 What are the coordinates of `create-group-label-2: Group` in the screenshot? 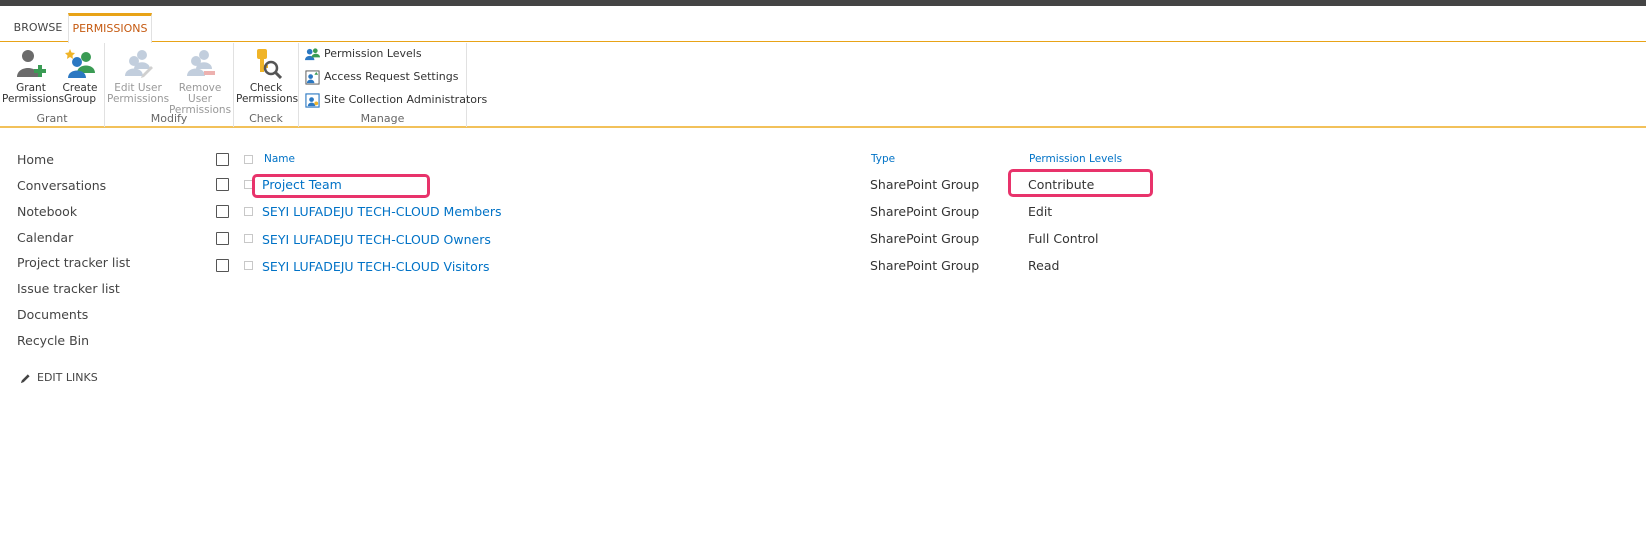 It's located at (80, 99).